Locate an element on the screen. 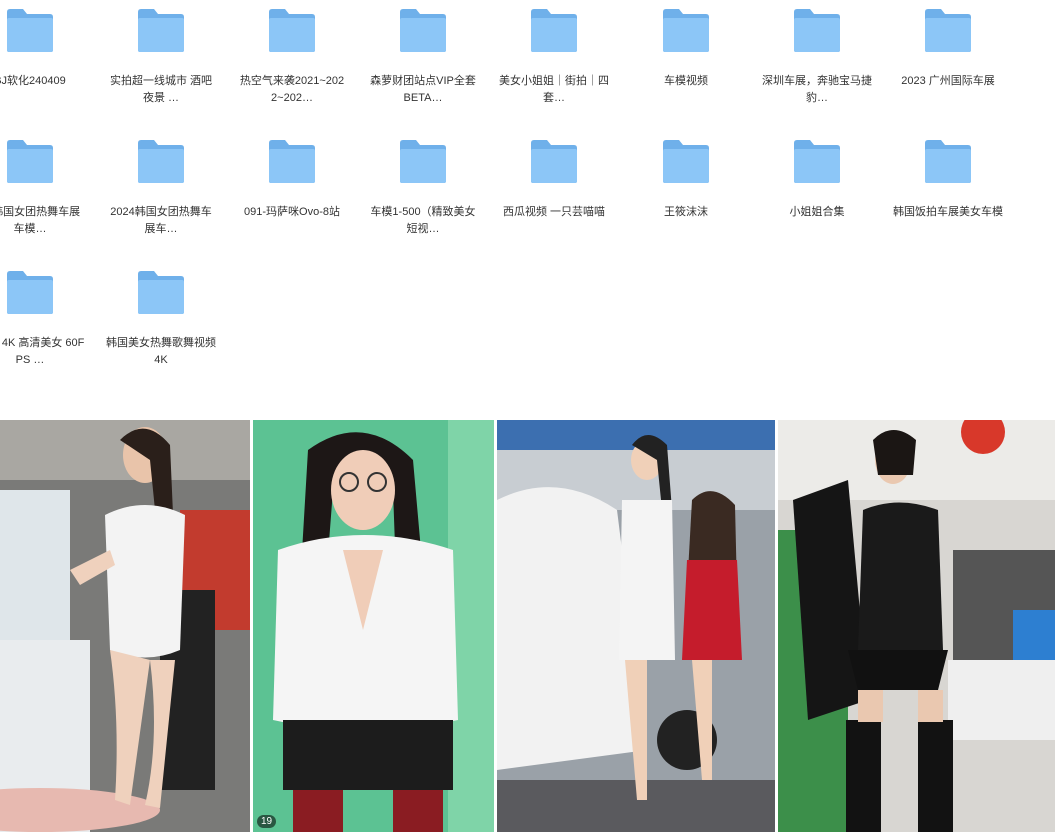 The height and width of the screenshot is (835, 1055). folder-item: 2023 广州国际车展 is located at coordinates (948, 62).